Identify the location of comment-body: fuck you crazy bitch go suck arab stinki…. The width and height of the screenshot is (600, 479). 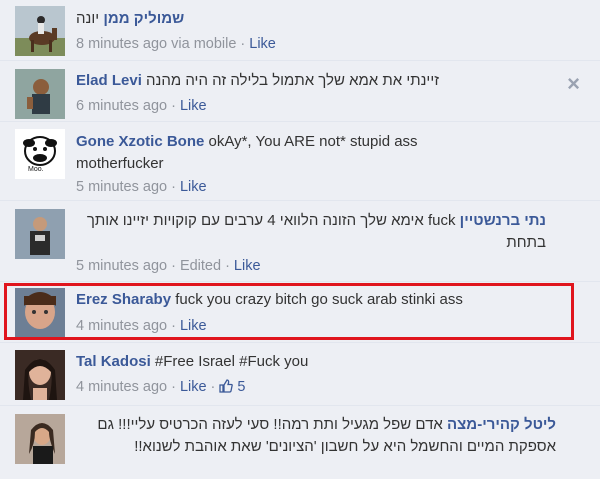
(319, 299).